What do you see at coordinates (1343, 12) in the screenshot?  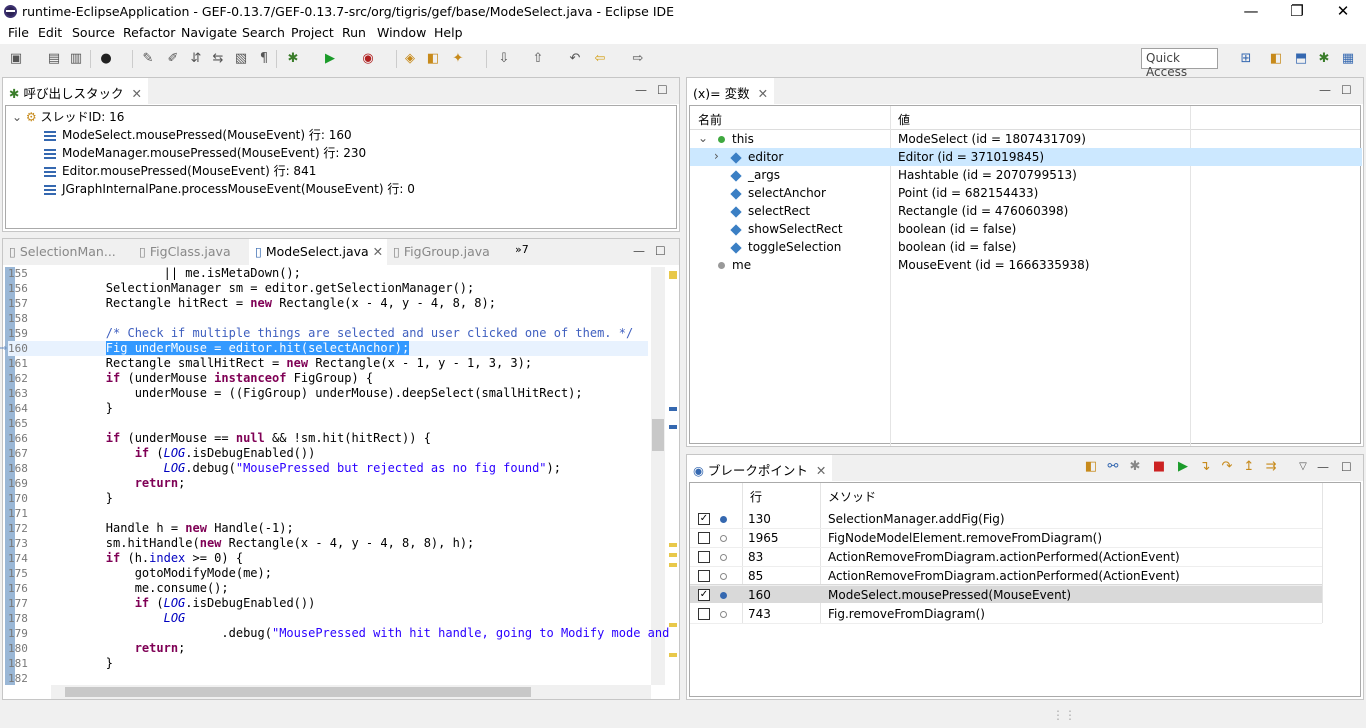 I see `close-button: ✕` at bounding box center [1343, 12].